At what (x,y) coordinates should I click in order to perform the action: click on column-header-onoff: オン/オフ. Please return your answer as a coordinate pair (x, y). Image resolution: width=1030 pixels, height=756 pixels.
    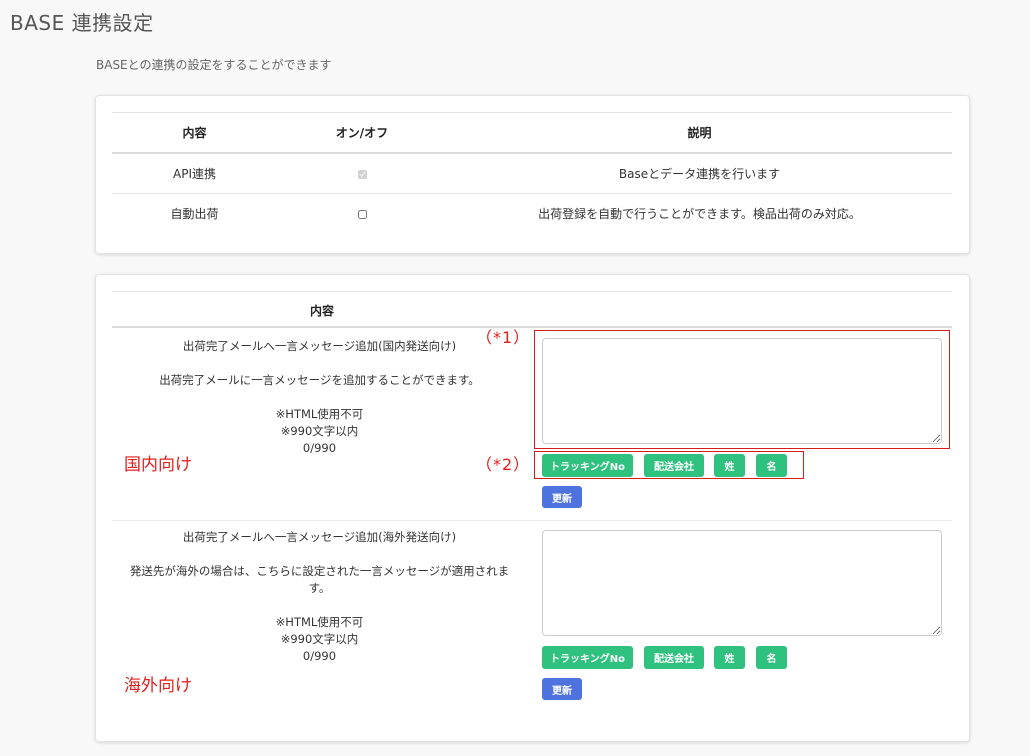
    Looking at the image, I should click on (362, 133).